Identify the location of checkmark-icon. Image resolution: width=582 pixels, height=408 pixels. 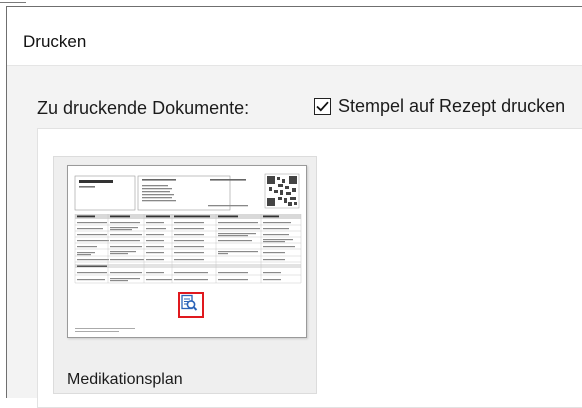
(322, 106).